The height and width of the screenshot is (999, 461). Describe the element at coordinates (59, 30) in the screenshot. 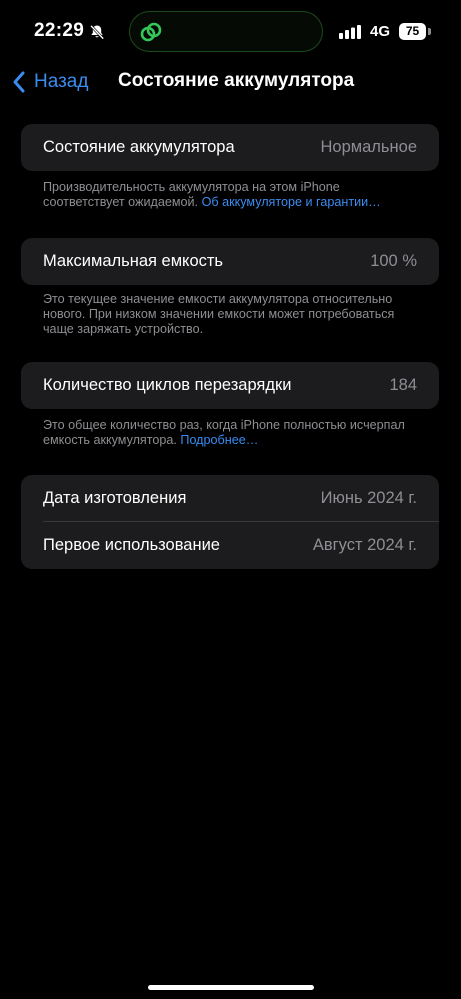

I see `status-time: 22:29` at that location.